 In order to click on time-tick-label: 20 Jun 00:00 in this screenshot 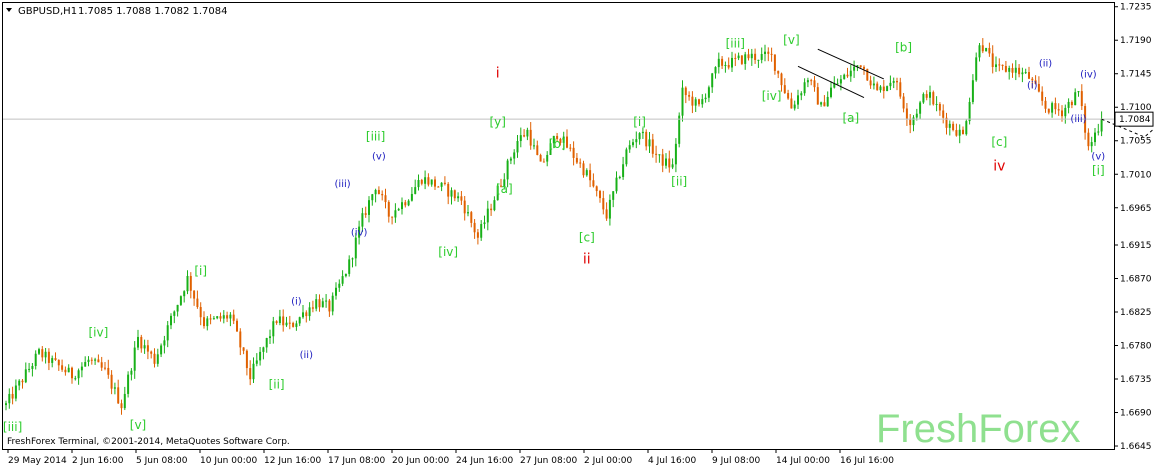, I will do `click(420, 461)`.